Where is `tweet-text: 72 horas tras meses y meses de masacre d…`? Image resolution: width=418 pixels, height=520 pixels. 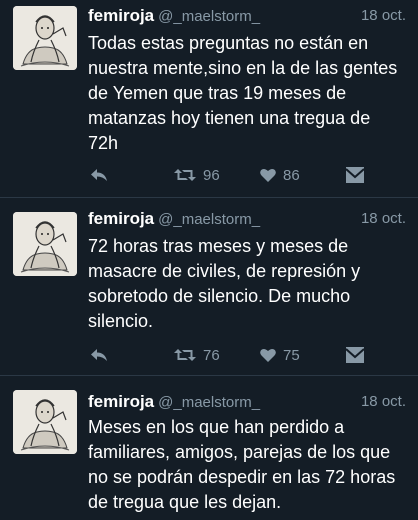 tweet-text: 72 horas tras meses y meses de masacre d… is located at coordinates (224, 283).